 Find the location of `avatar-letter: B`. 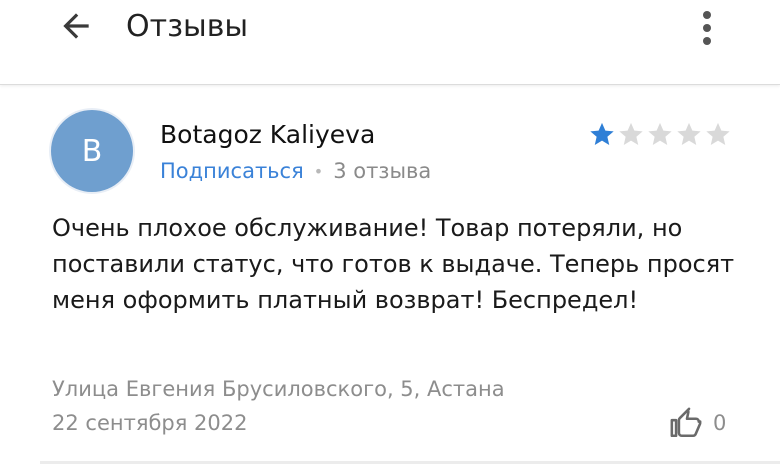

avatar-letter: B is located at coordinates (92, 151).